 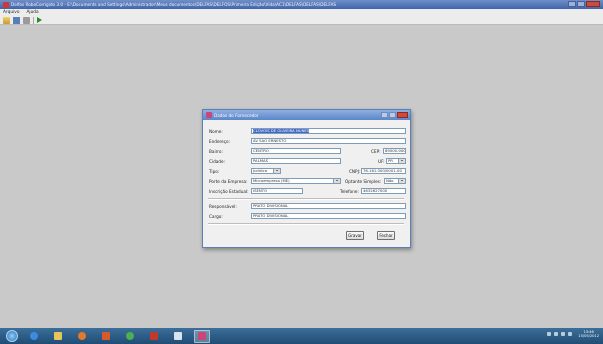 What do you see at coordinates (32, 12) in the screenshot?
I see `menu-ajuda: Ajuda` at bounding box center [32, 12].